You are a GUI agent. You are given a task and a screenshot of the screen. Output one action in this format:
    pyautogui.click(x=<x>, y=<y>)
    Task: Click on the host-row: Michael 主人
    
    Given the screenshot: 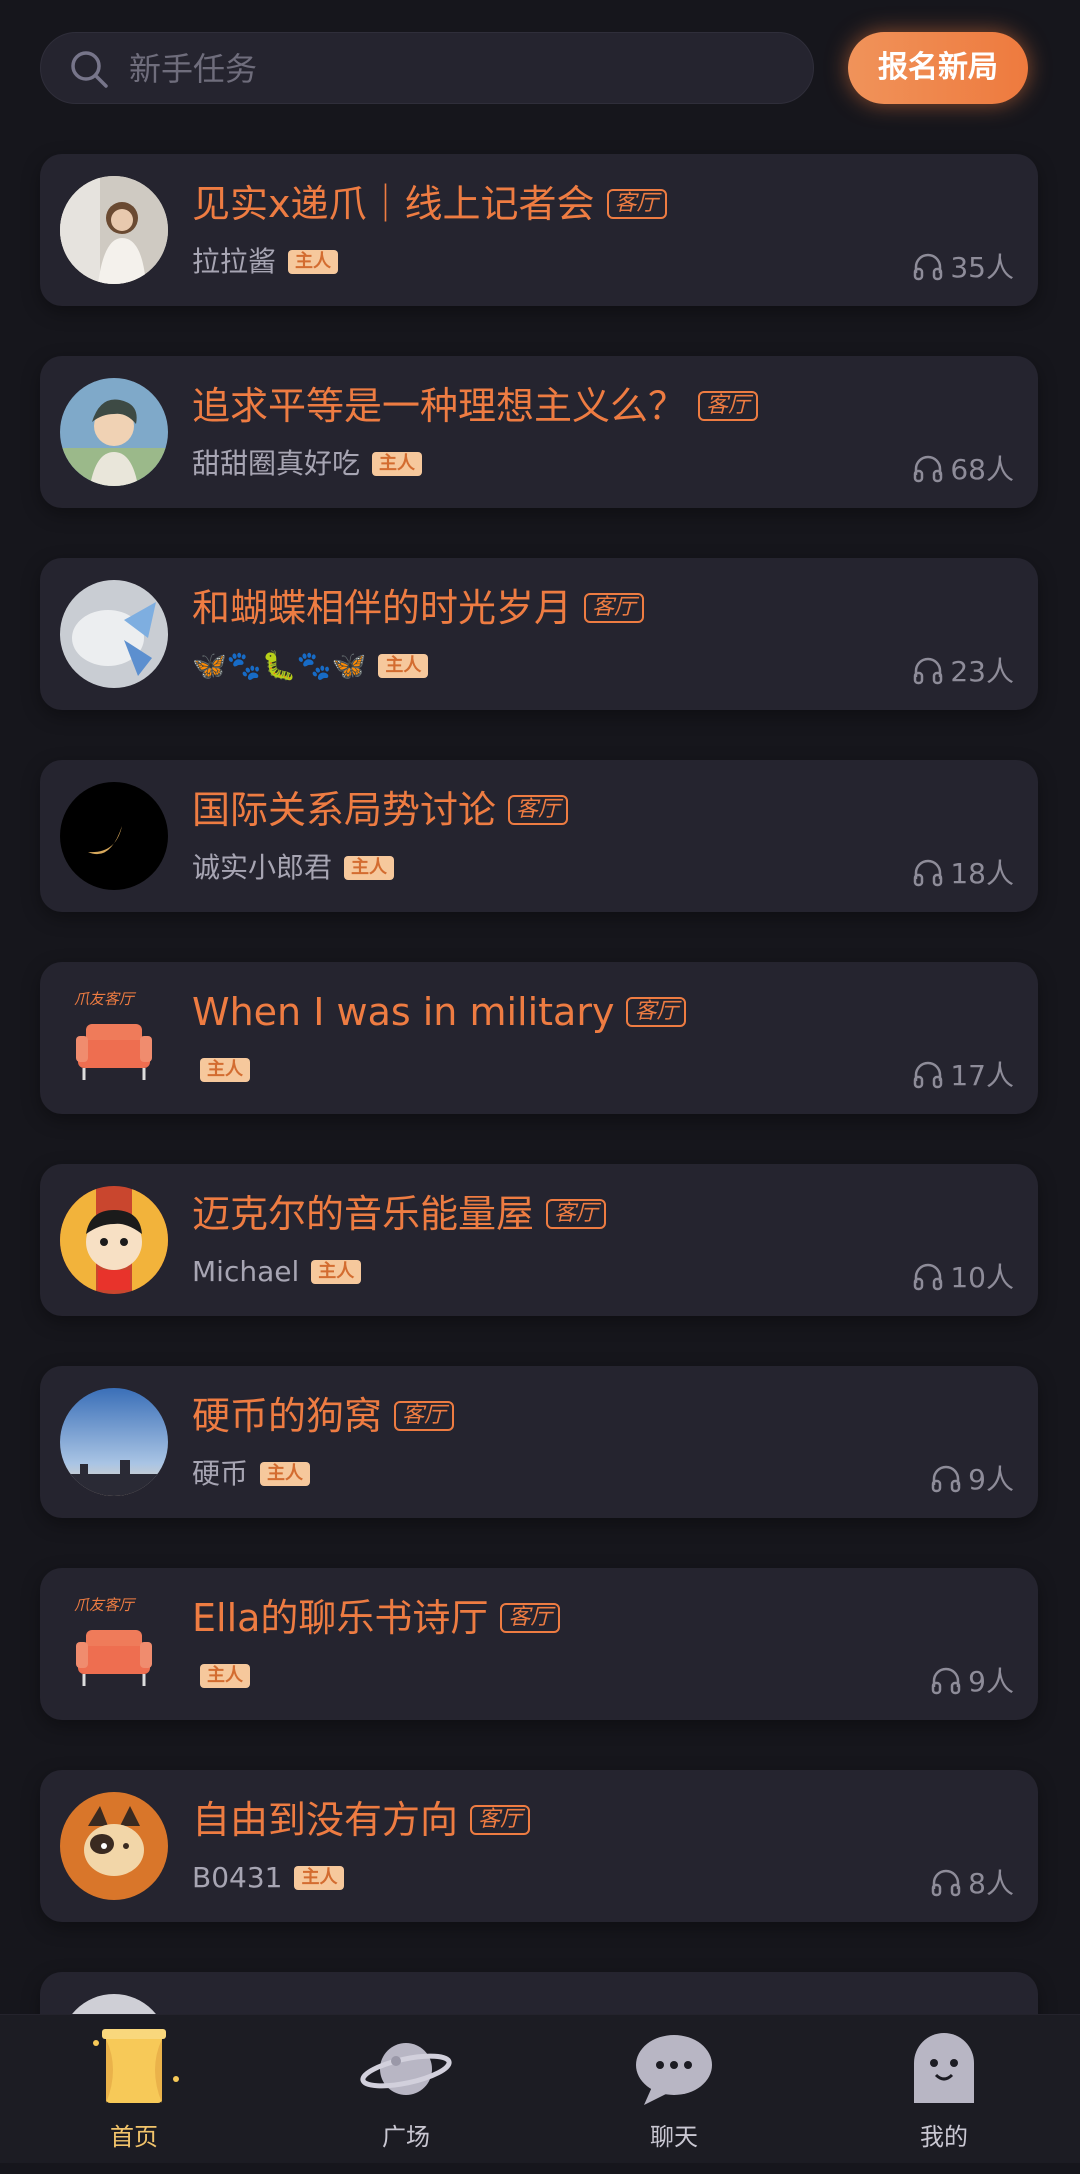 What is the action you would take?
    pyautogui.click(x=277, y=1272)
    